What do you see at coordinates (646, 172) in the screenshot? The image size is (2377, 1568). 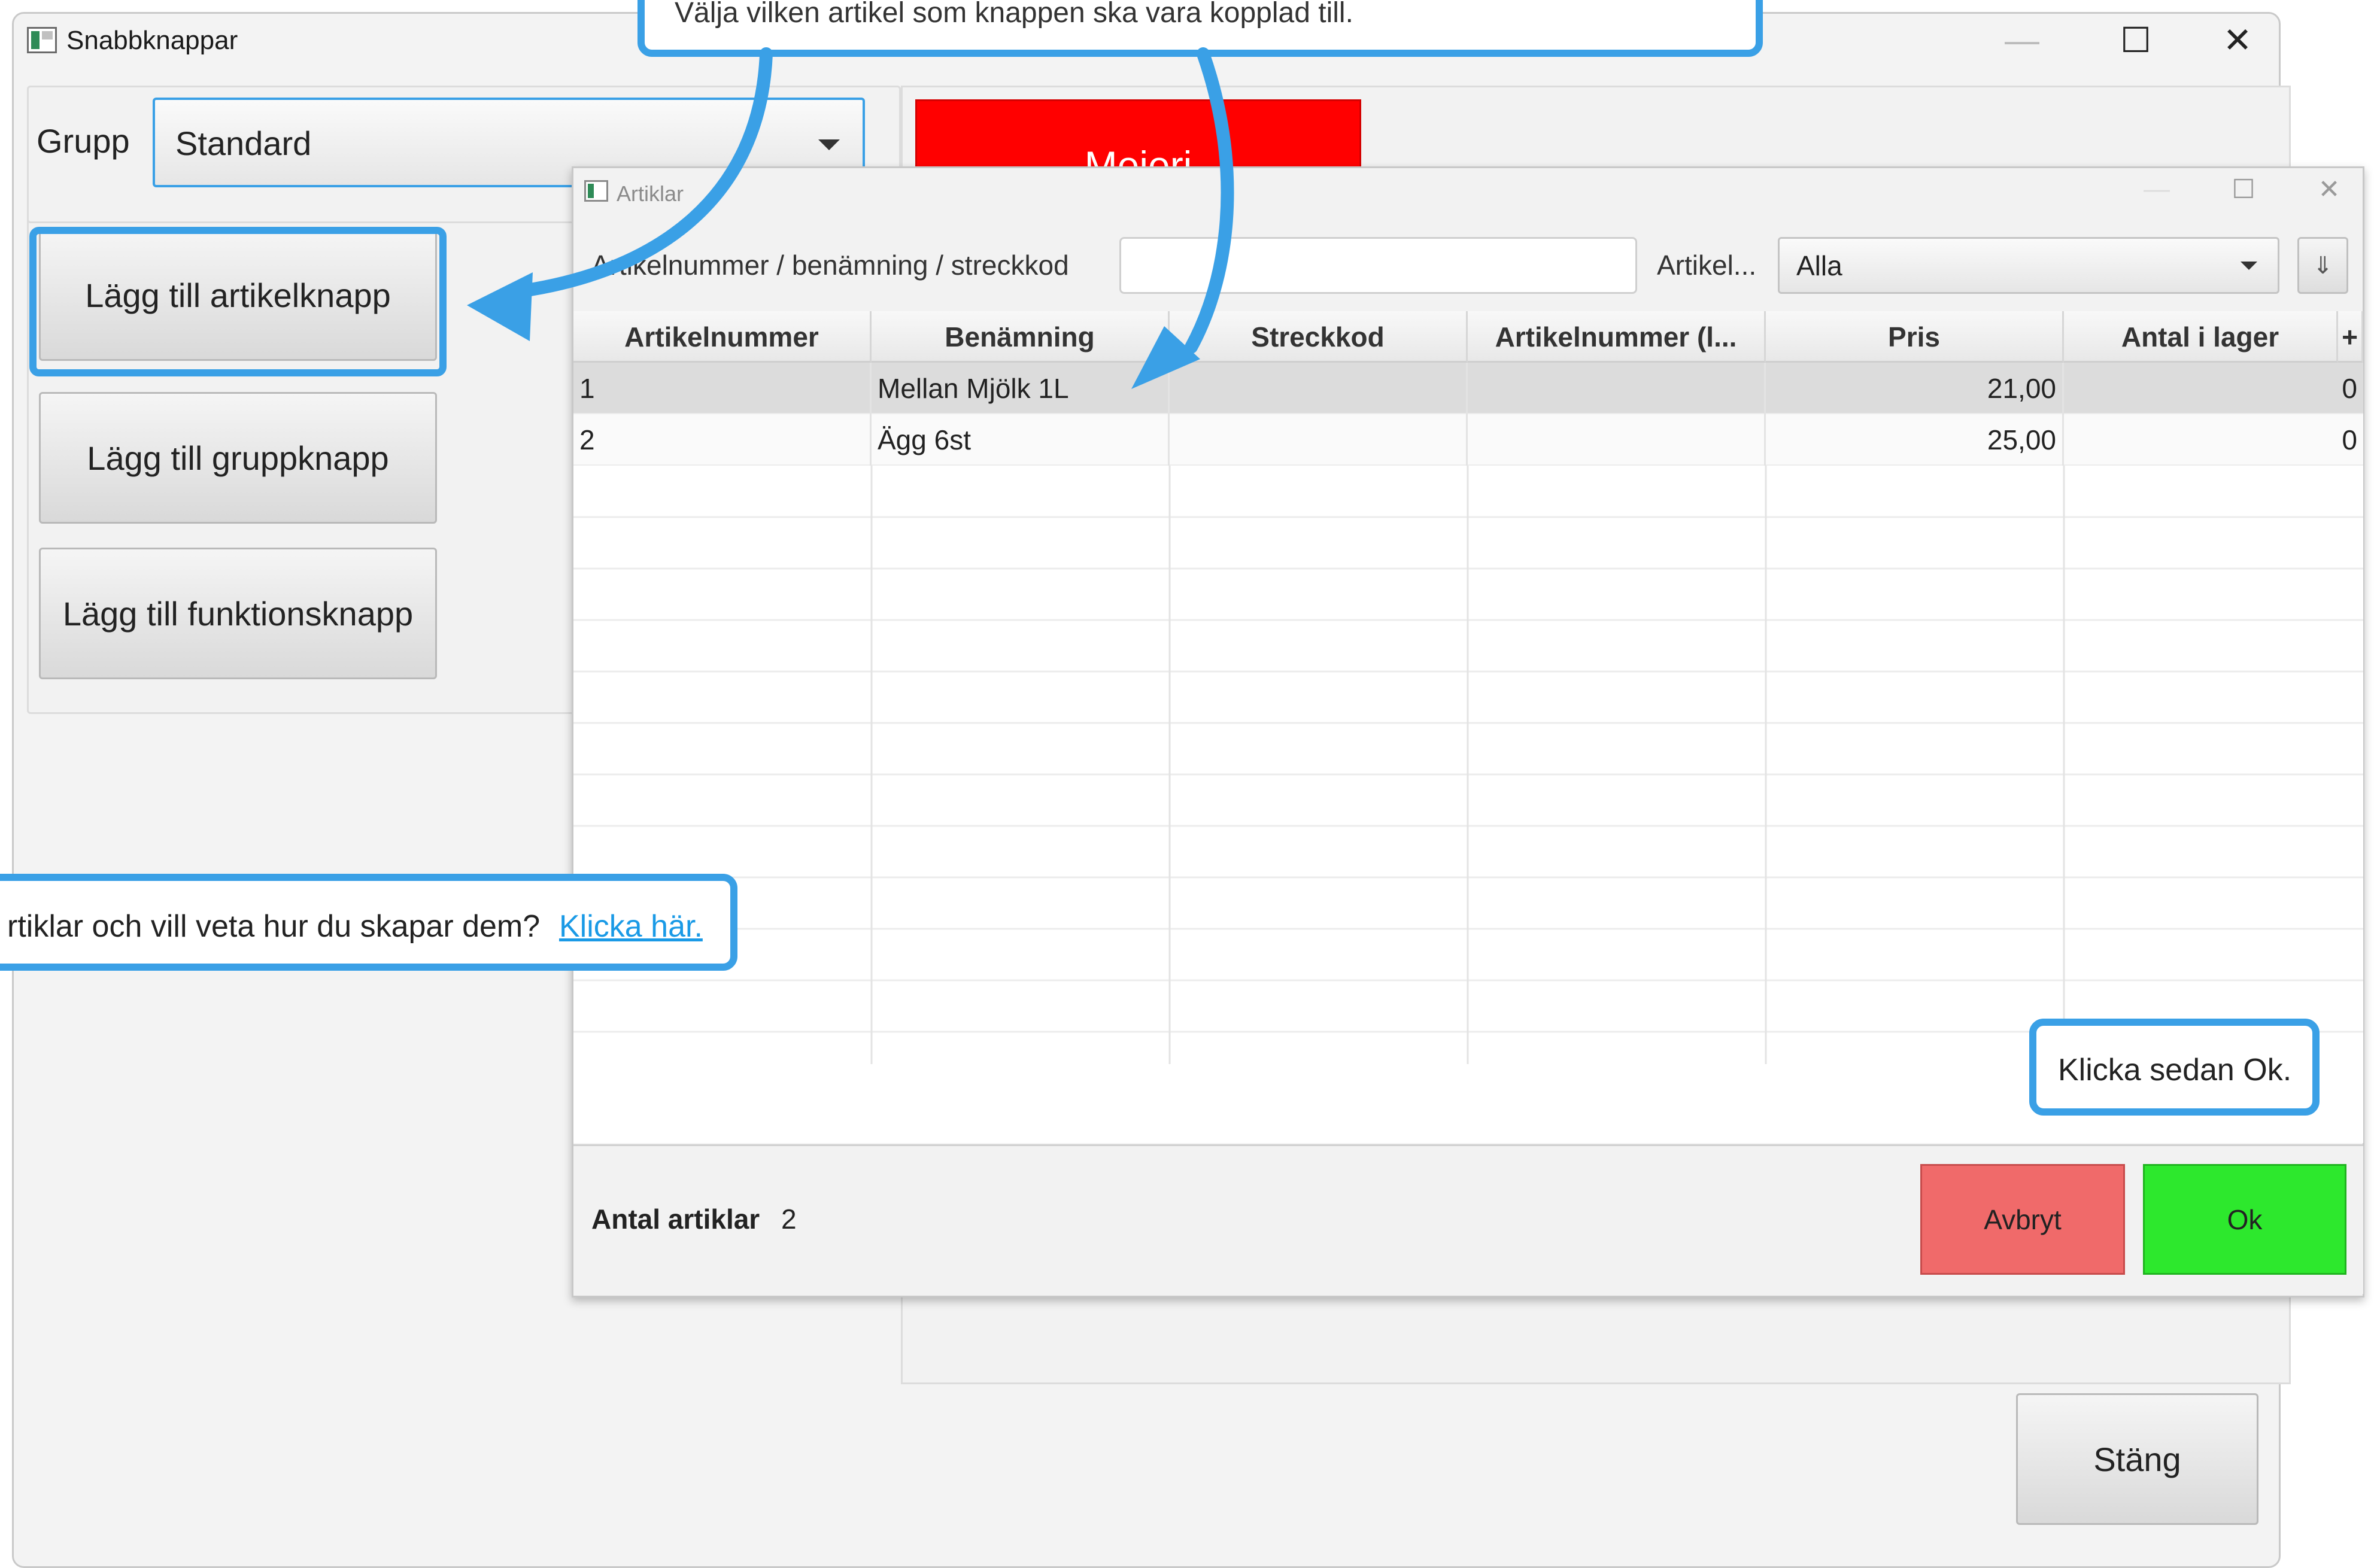 I see `arrow-to-add-article` at bounding box center [646, 172].